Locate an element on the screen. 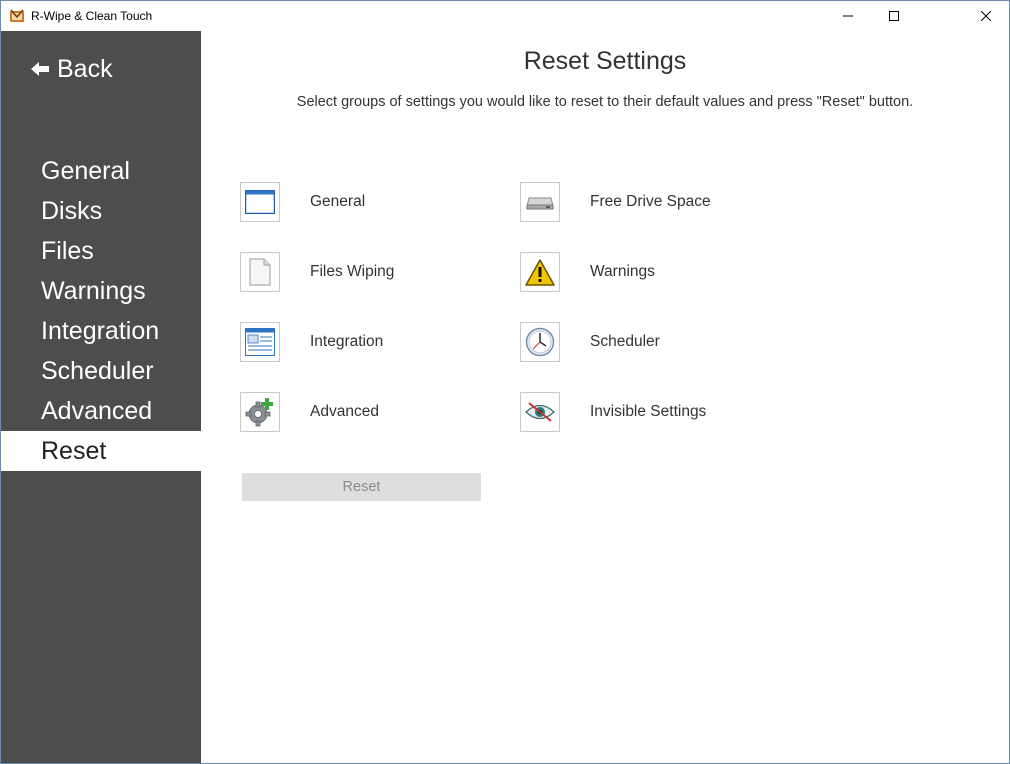  option-advanced: Advanced is located at coordinates (309, 412).